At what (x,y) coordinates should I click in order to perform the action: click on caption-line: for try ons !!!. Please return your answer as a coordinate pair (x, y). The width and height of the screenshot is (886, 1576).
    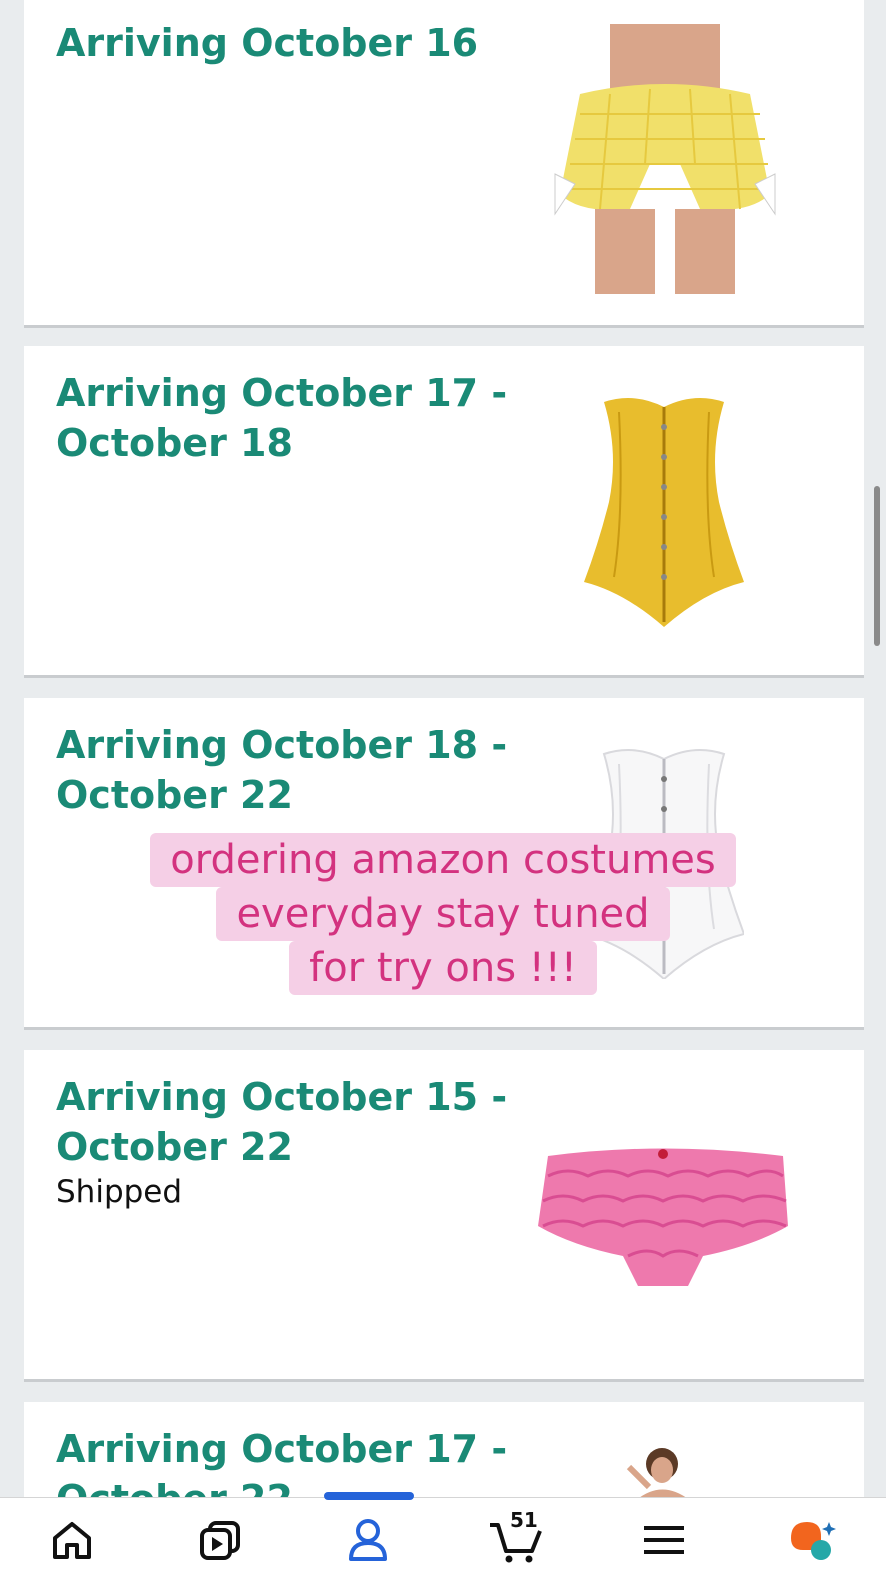
    Looking at the image, I should click on (443, 968).